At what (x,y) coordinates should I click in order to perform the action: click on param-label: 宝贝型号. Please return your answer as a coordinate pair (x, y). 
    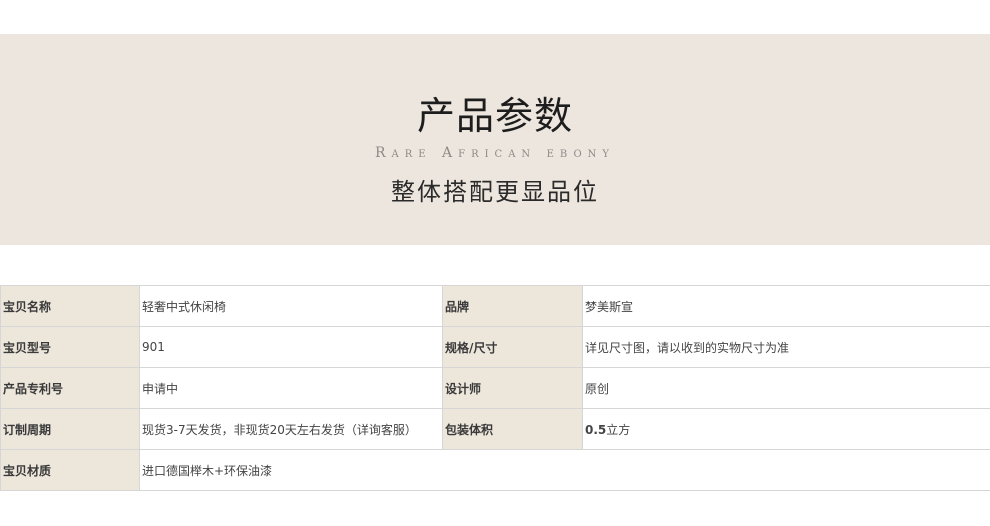
    Looking at the image, I should click on (70, 347).